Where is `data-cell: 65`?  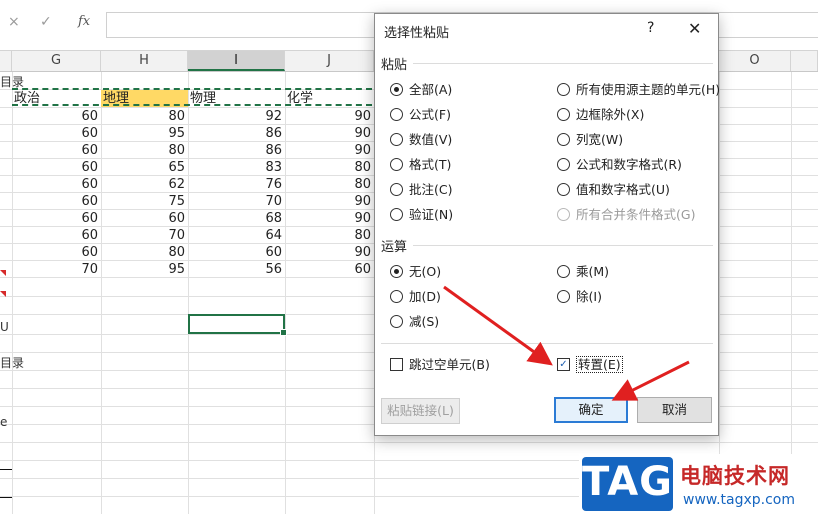
data-cell: 65 is located at coordinates (144, 167).